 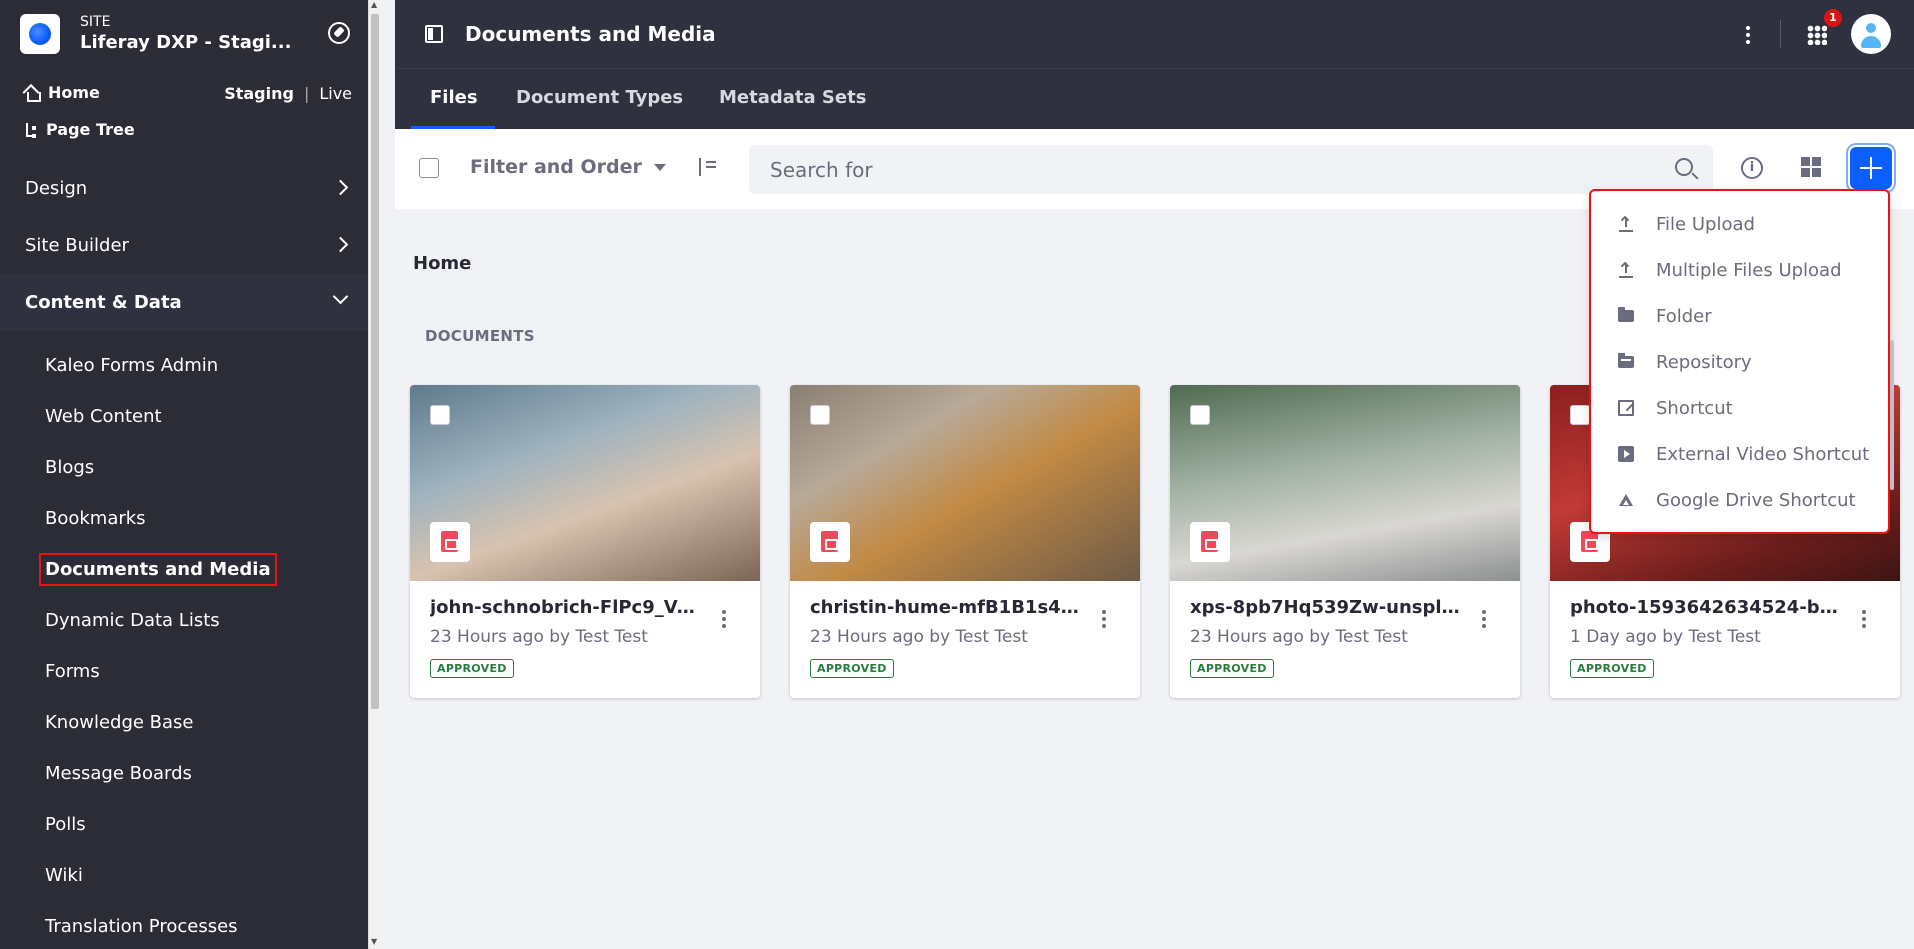 I want to click on search-icon, so click(x=1684, y=167).